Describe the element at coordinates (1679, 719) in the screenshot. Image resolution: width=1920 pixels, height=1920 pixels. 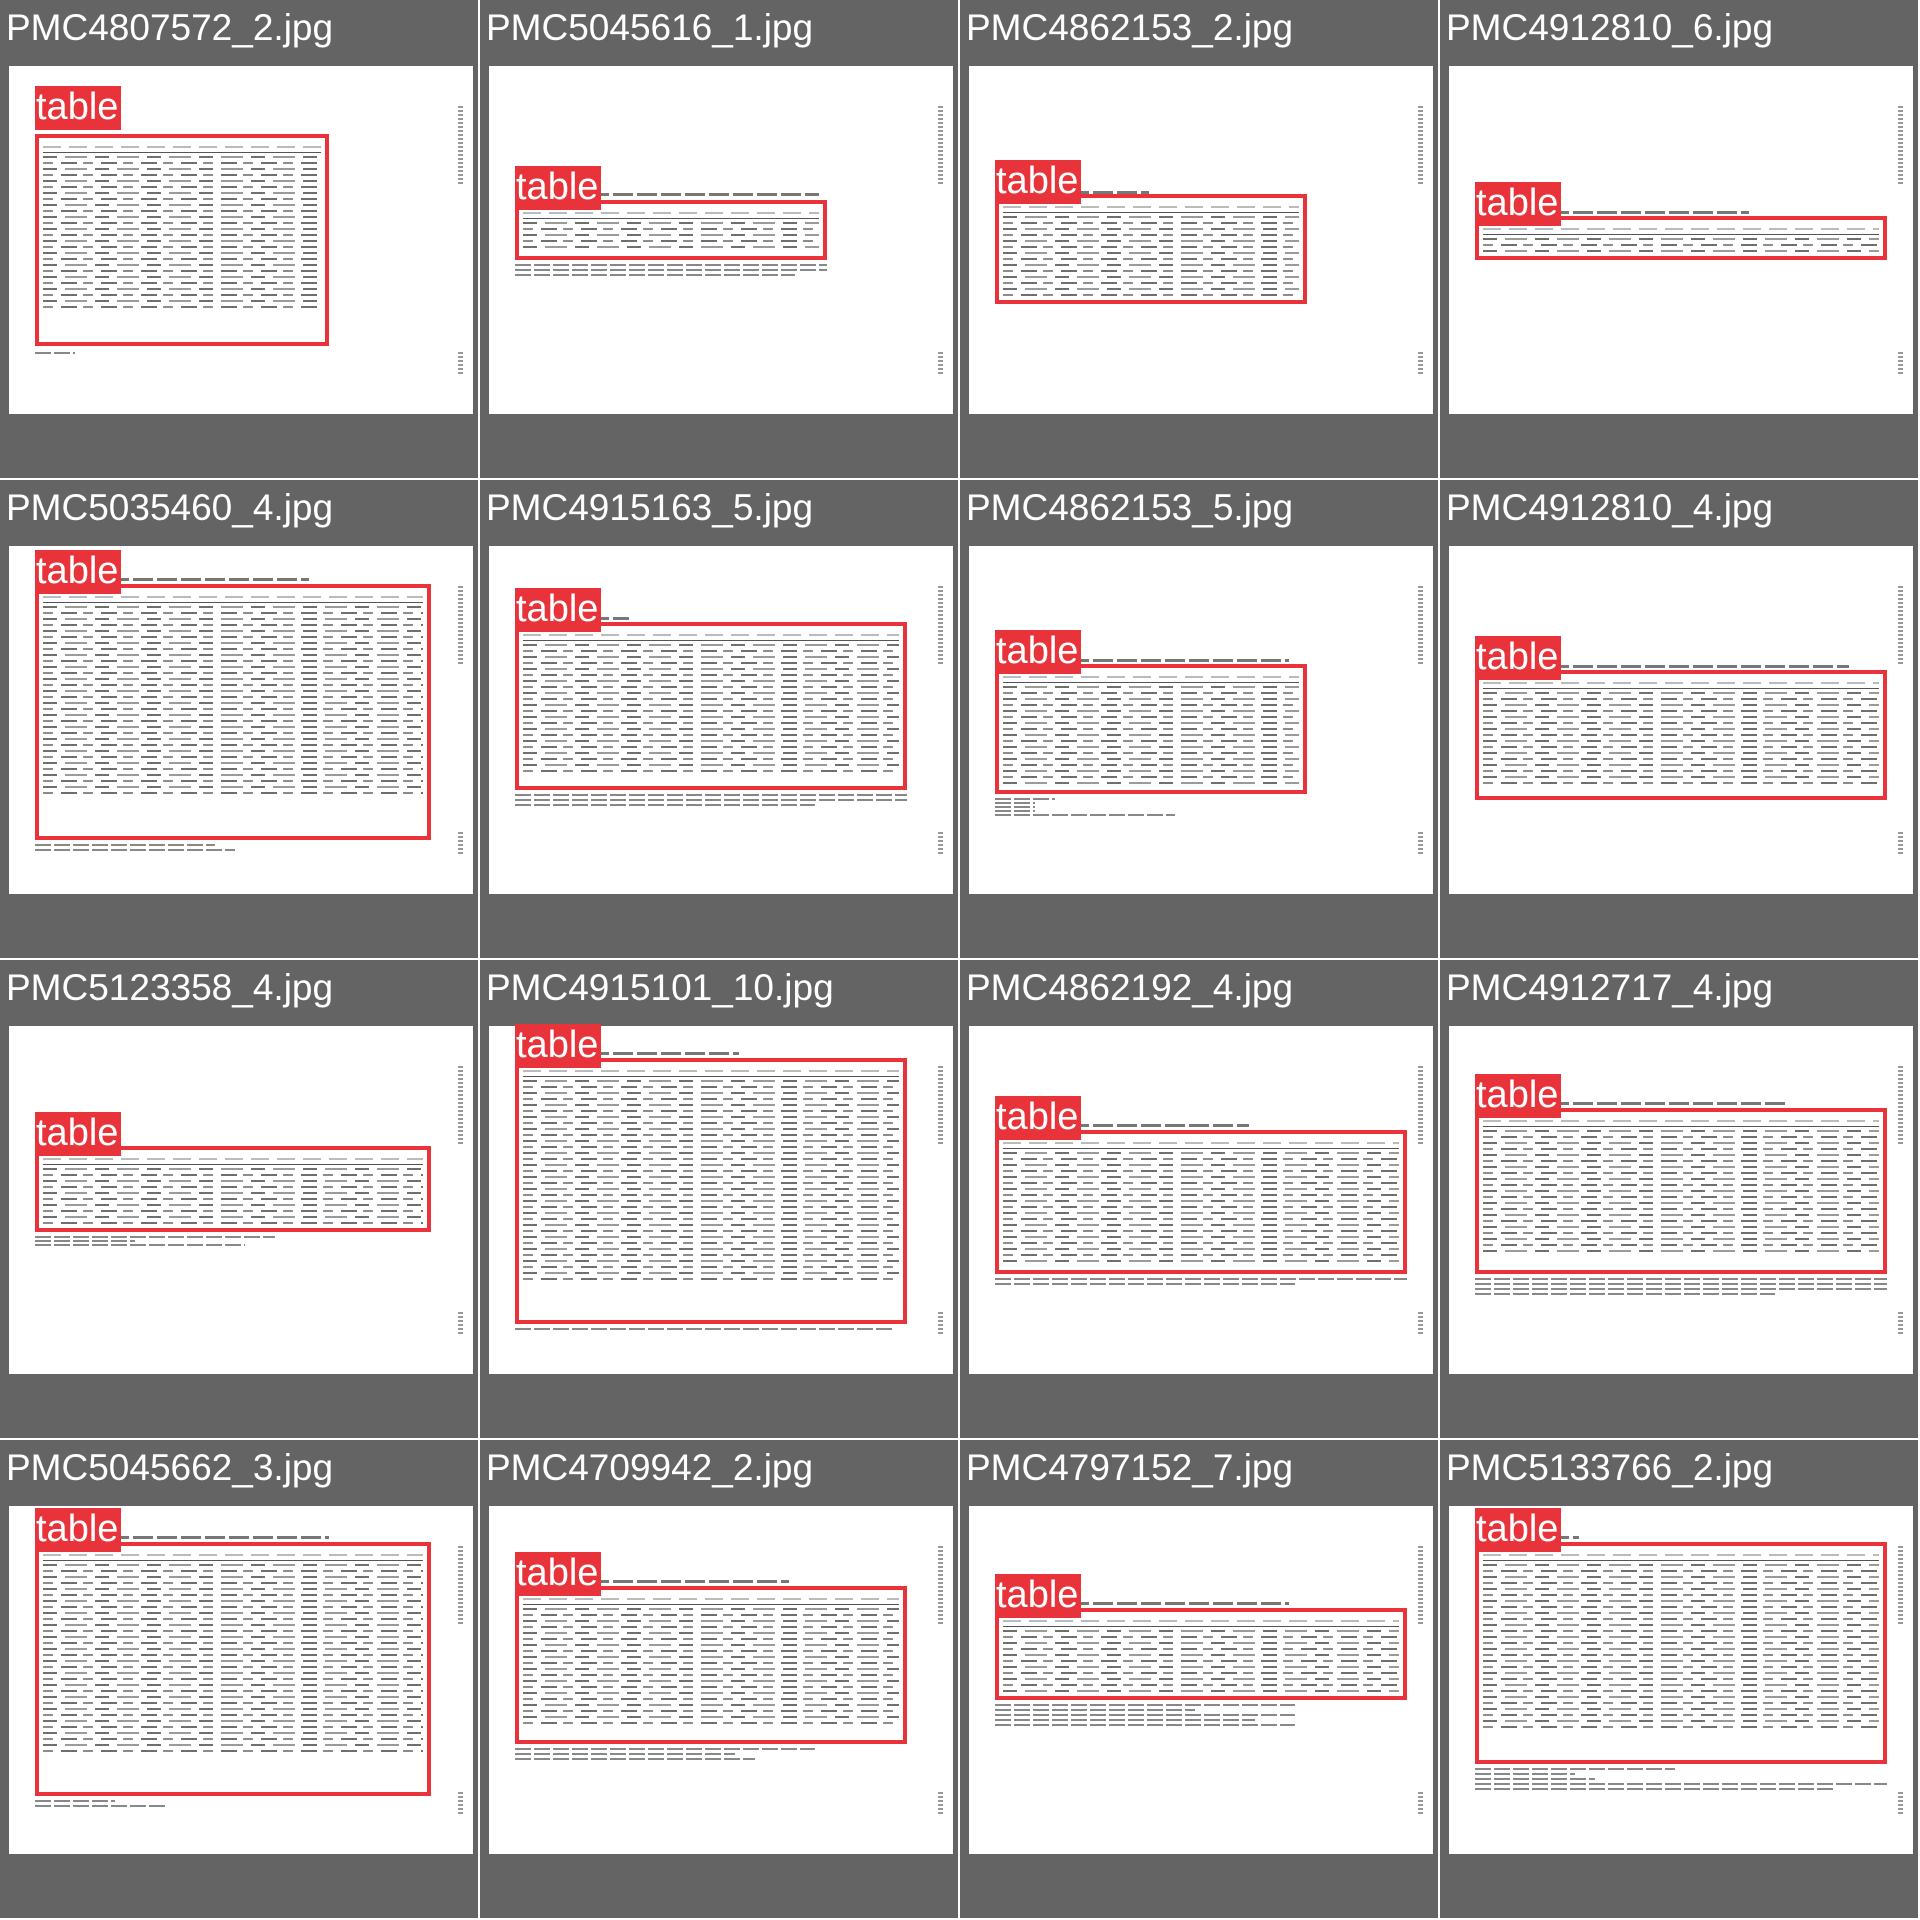
I see `grid-cell: PMC4912810_4.jpg table` at that location.